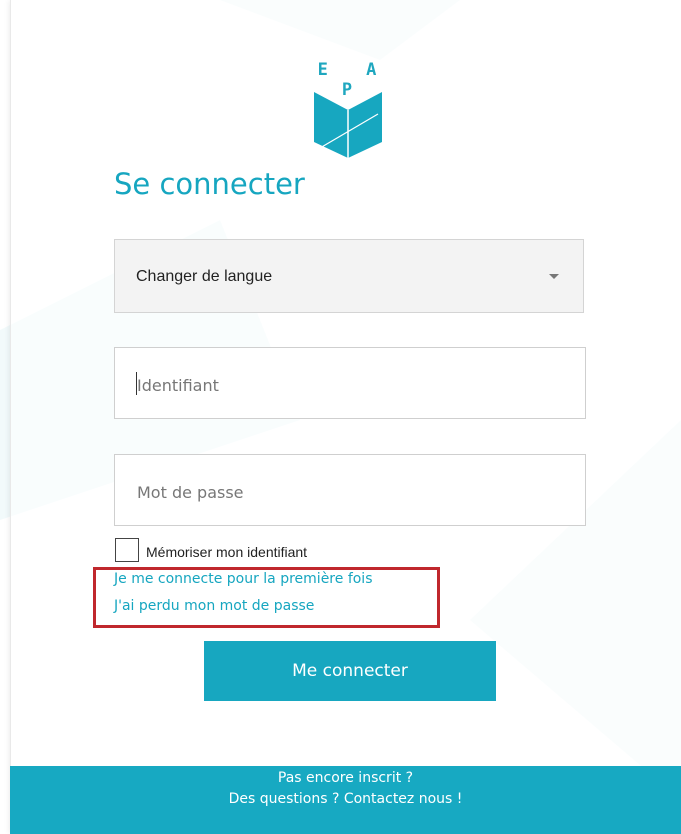  I want to click on username-field-wrapper, so click(350, 383).